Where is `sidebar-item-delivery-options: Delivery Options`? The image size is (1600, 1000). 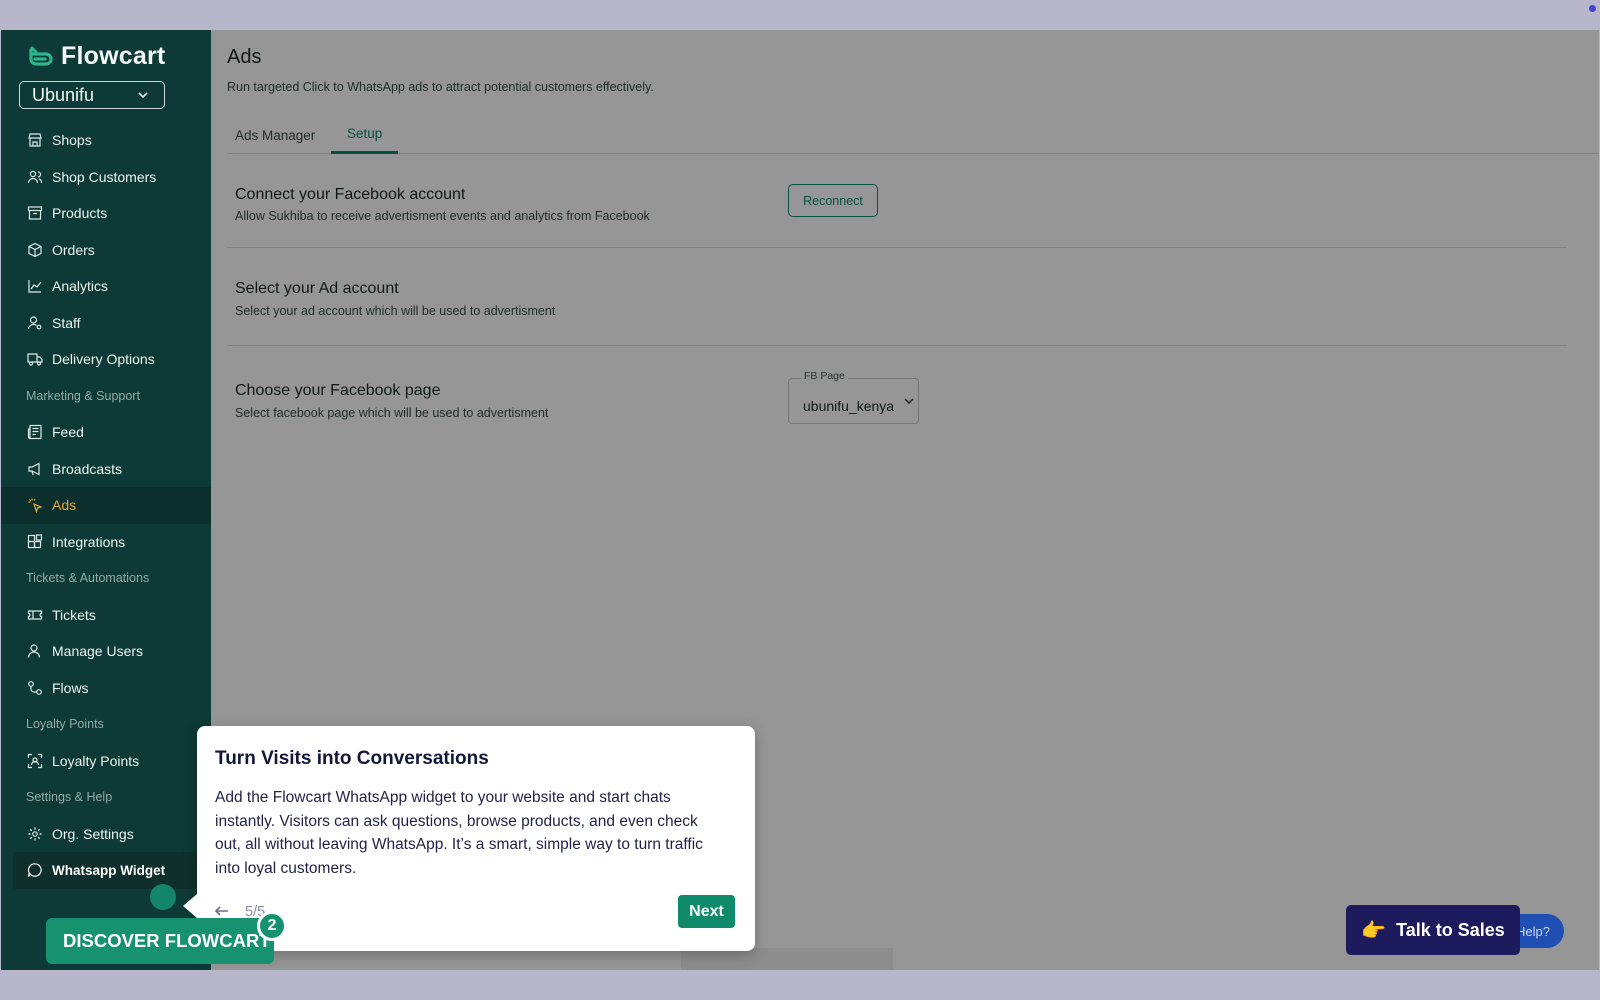
sidebar-item-delivery-options: Delivery Options is located at coordinates (106, 359).